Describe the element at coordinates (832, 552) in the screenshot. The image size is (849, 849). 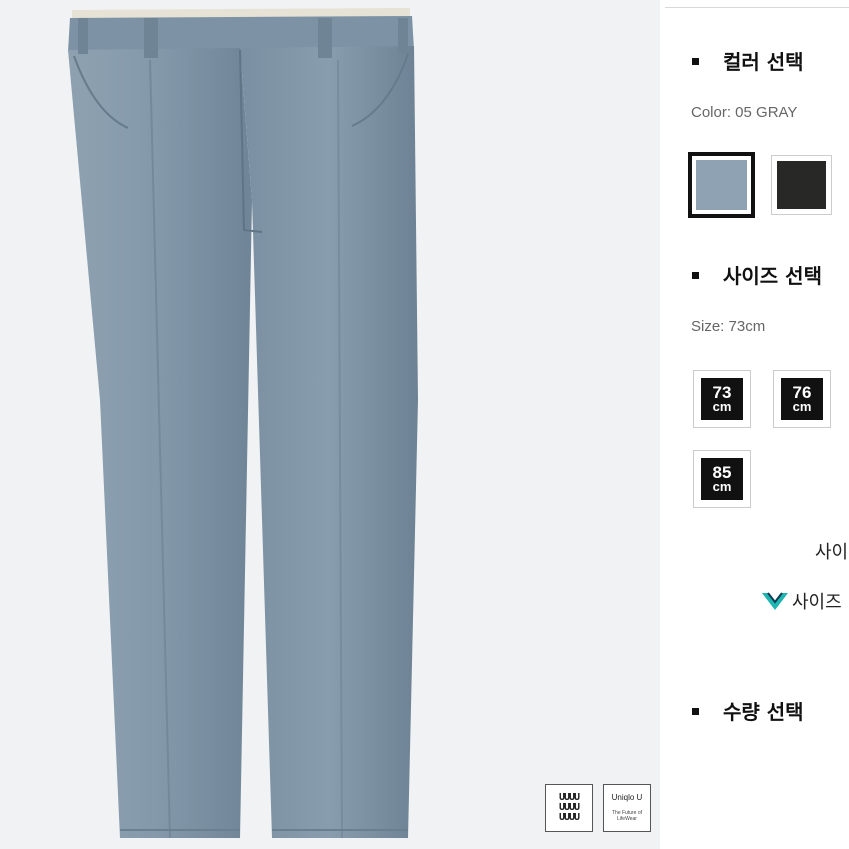
I see `size-guide-text: 사이` at that location.